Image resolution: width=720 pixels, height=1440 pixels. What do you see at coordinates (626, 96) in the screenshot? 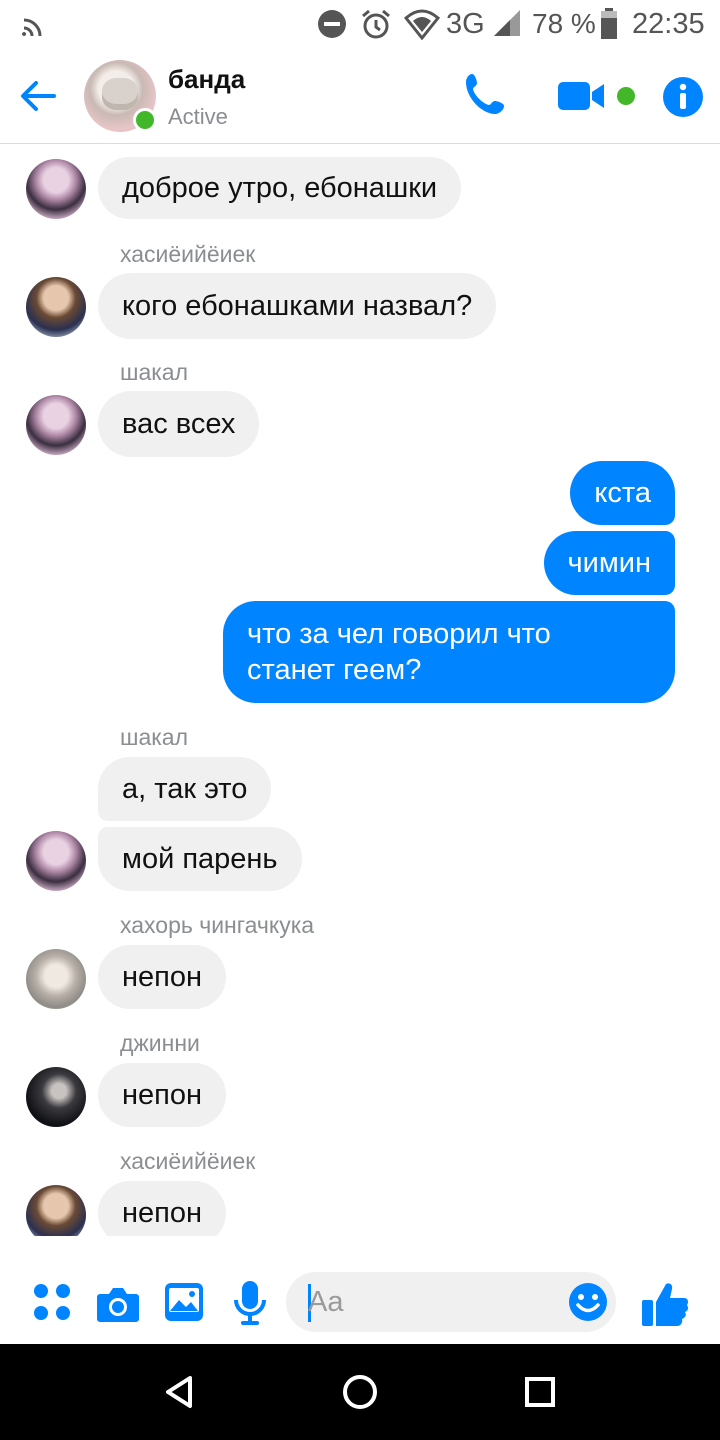
I see `video-active-dot` at bounding box center [626, 96].